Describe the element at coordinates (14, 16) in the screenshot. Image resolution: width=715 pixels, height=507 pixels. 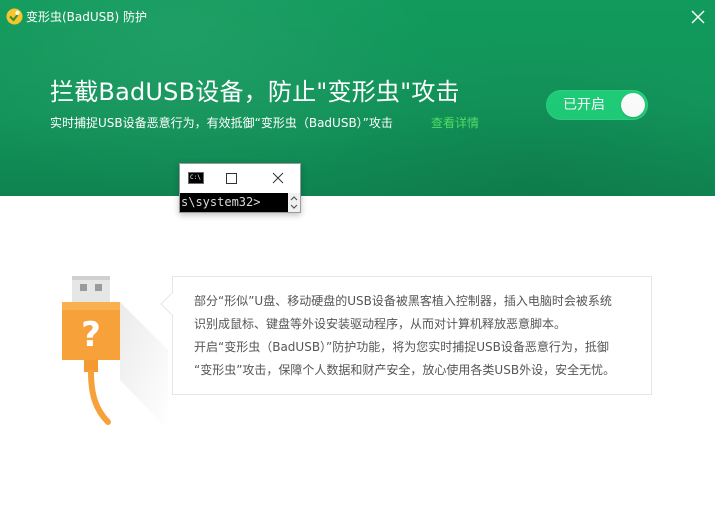
I see `app-logo-icon` at that location.